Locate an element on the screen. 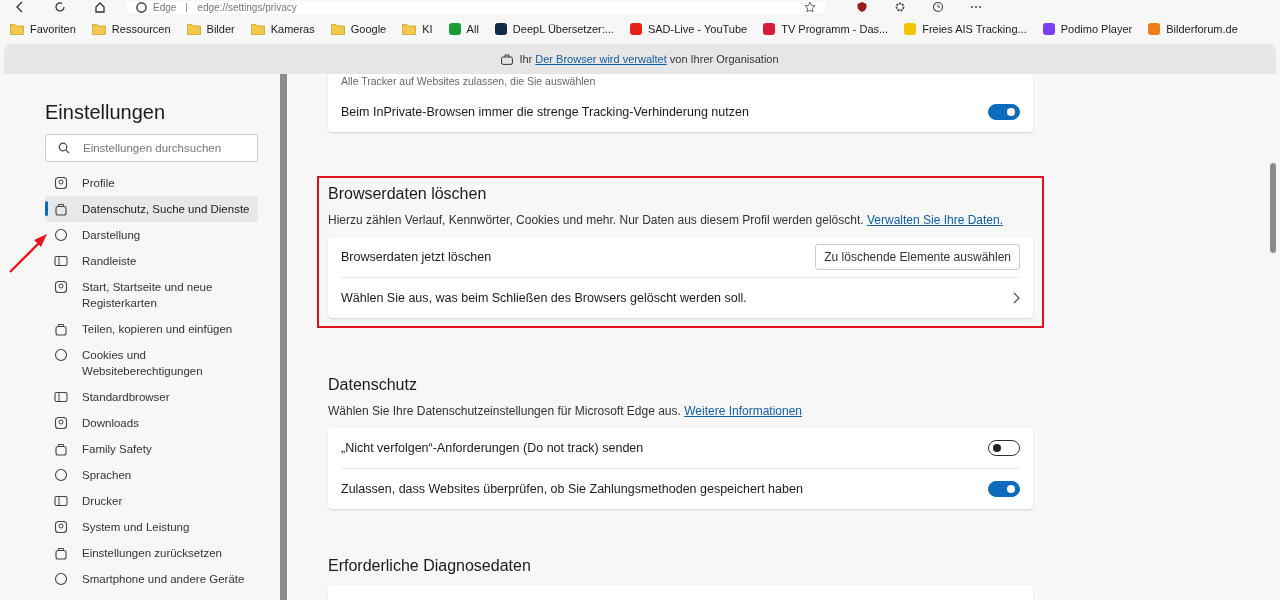 The height and width of the screenshot is (600, 1280). section-description: Hierzu zählen Verlauf, Kennwörter, Cookies und mehr. Nur Daten aus diesem Profil werden gelöscht. Verwalten Sie Ihre Daten. is located at coordinates (666, 220).